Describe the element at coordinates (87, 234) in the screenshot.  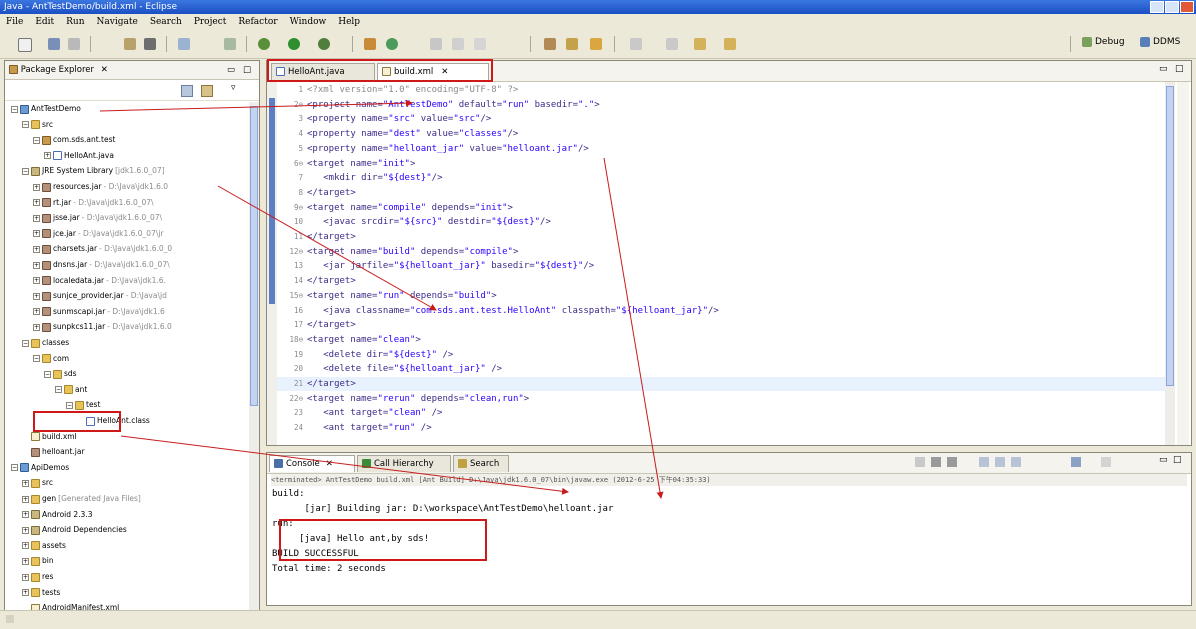
I see `tree-item: + jce.jar - D:\Java\jdk1.6.0_07\jr` at that location.